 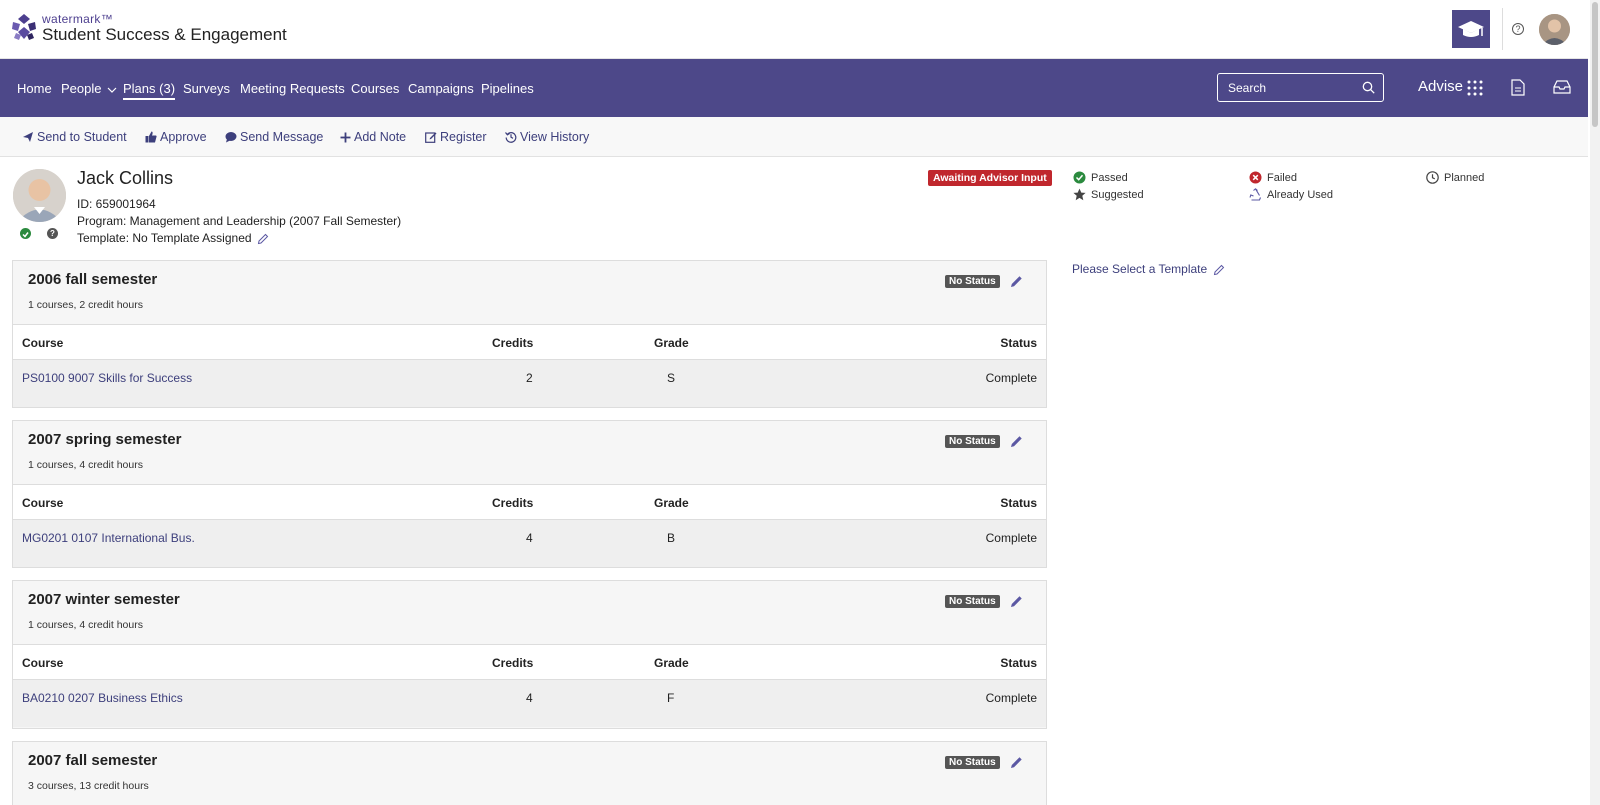 I want to click on course-credits: 4, so click(x=529, y=698).